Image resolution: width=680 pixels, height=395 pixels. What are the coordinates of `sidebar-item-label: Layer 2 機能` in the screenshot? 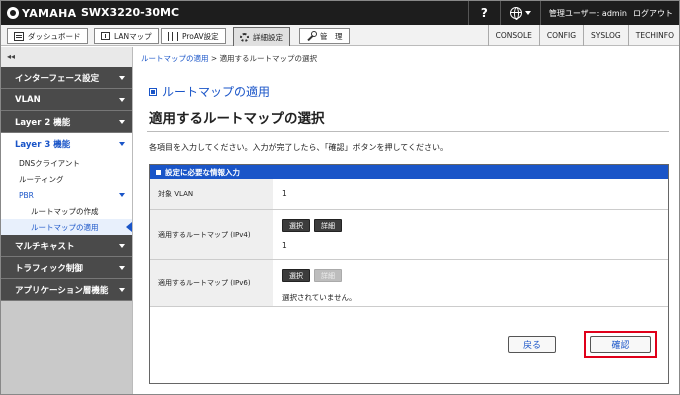 It's located at (43, 122).